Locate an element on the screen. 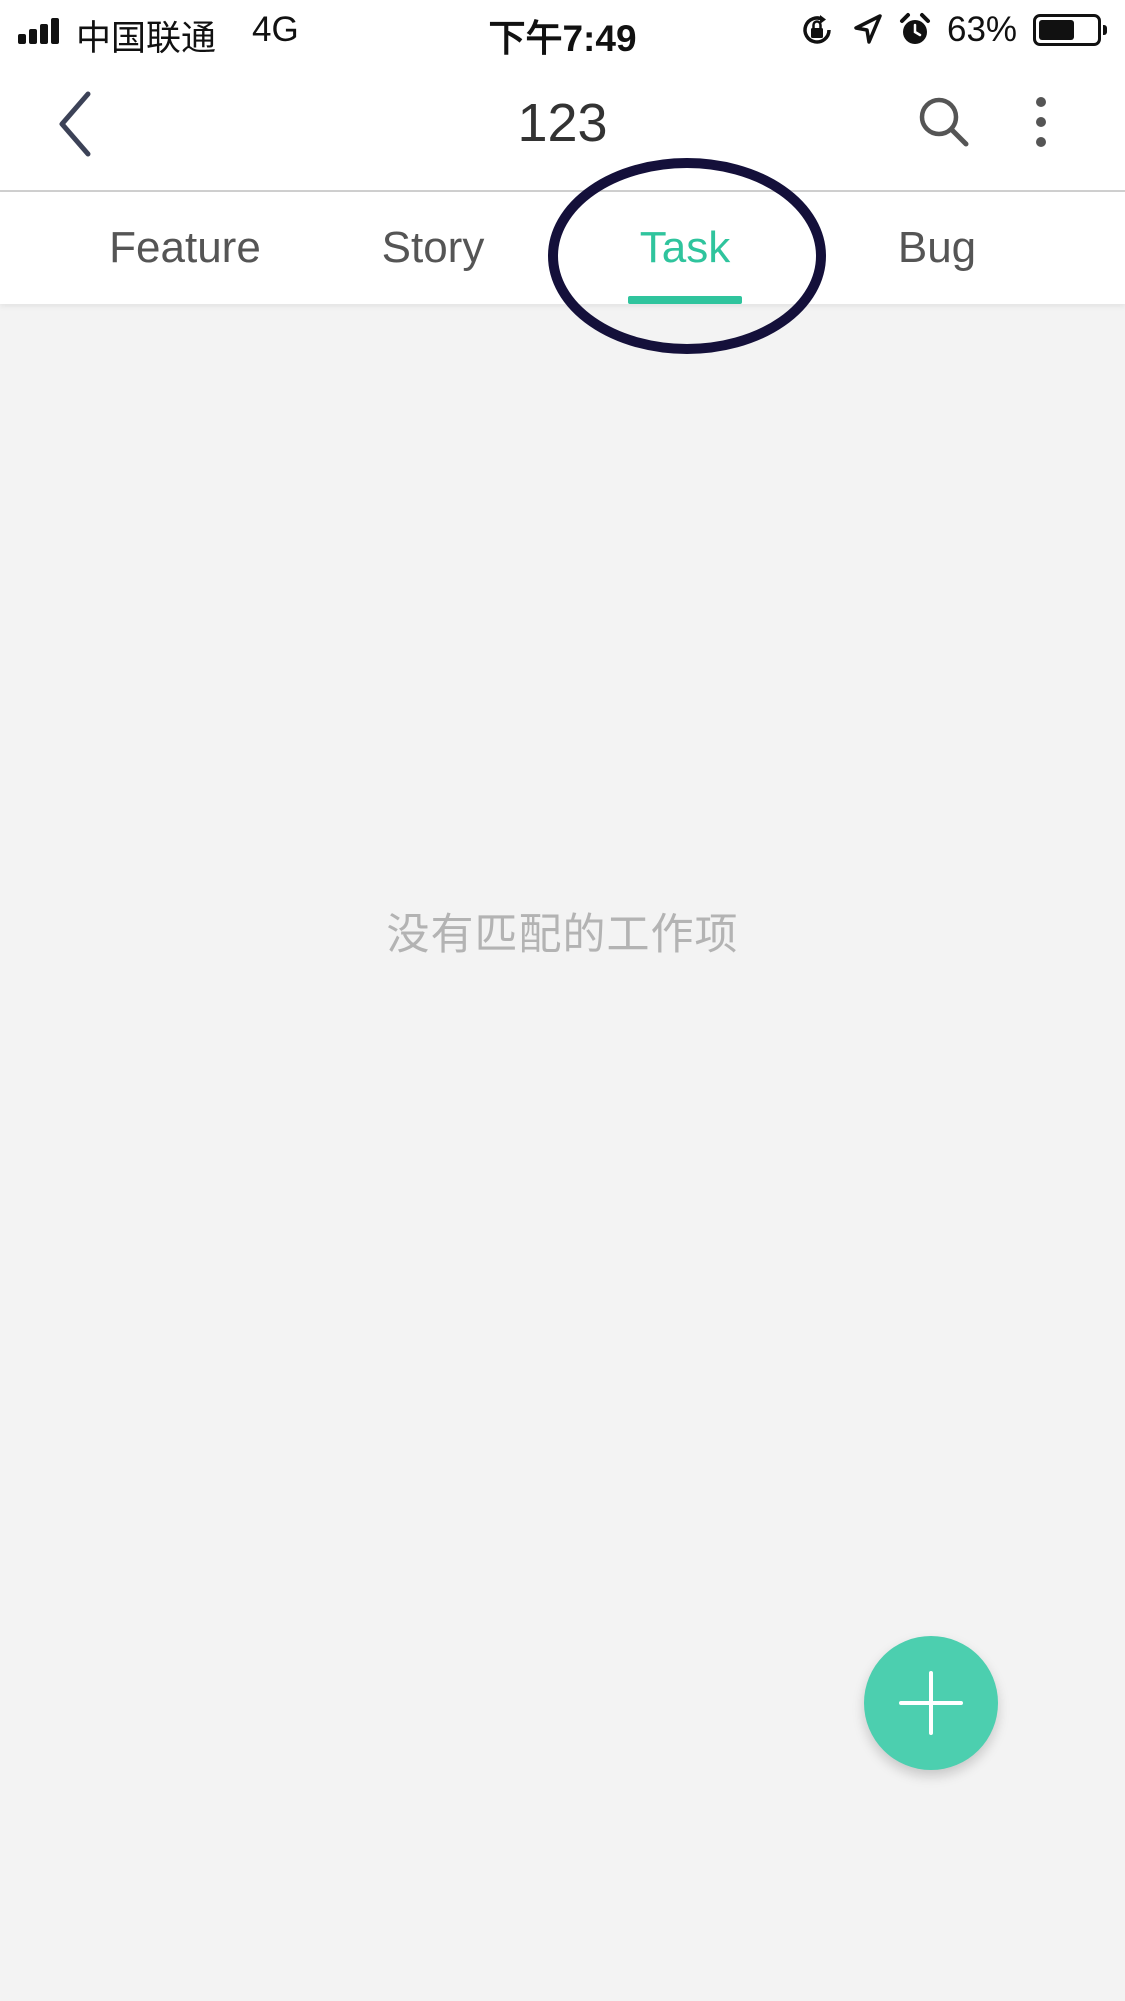 The height and width of the screenshot is (2001, 1125). active-tab-indicator is located at coordinates (685, 300).